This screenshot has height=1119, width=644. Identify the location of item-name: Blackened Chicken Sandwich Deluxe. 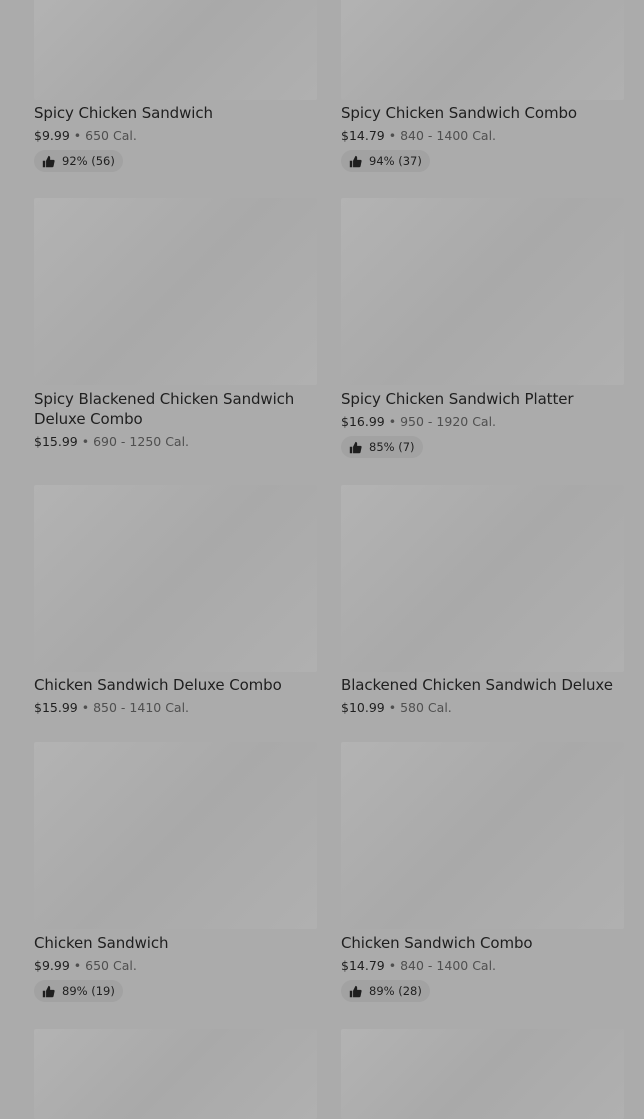
(477, 685).